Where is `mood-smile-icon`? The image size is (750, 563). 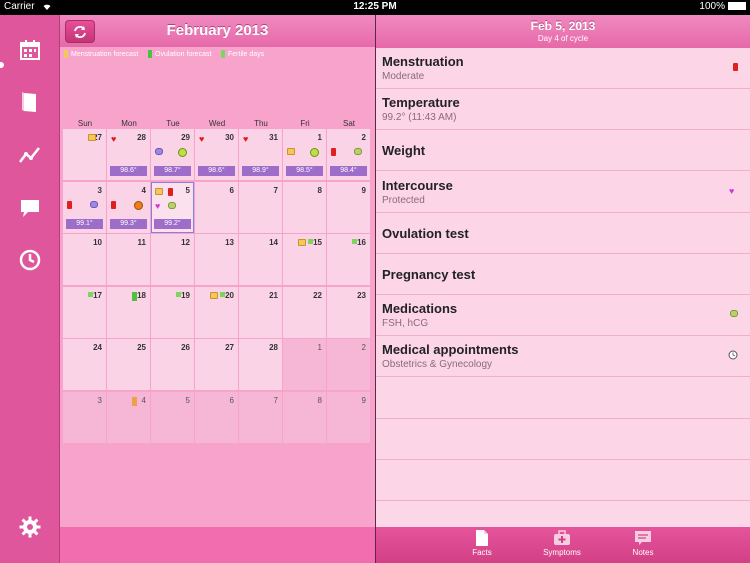 mood-smile-icon is located at coordinates (314, 152).